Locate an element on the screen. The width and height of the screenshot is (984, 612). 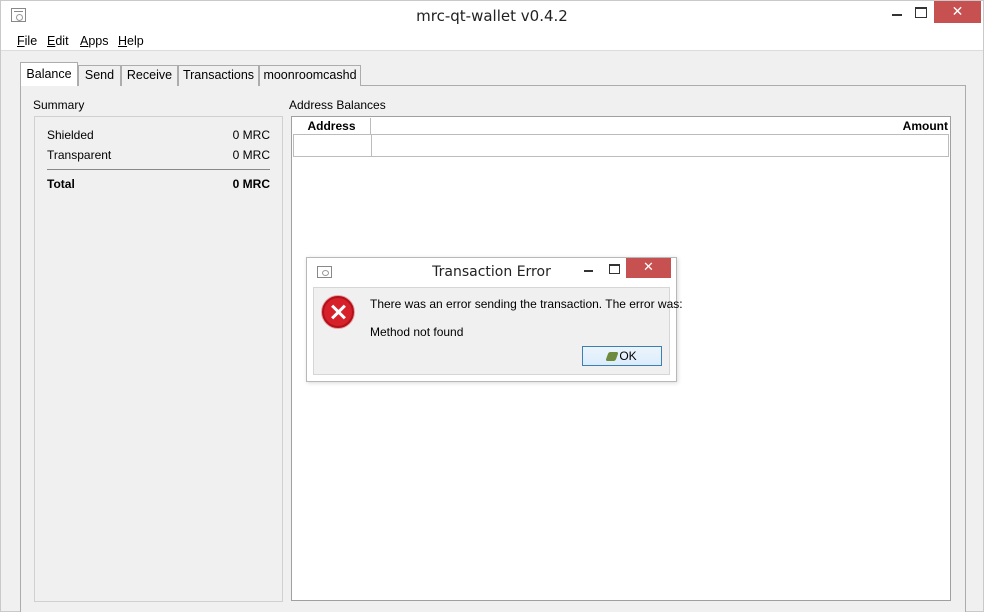
menu-apps: Apps is located at coordinates (94, 41).